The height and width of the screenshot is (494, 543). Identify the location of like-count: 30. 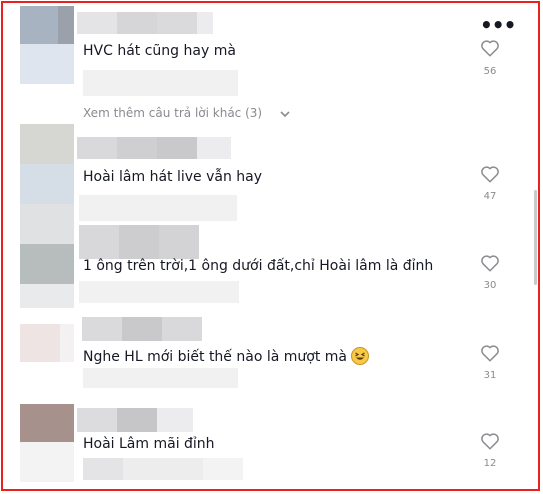
(490, 285).